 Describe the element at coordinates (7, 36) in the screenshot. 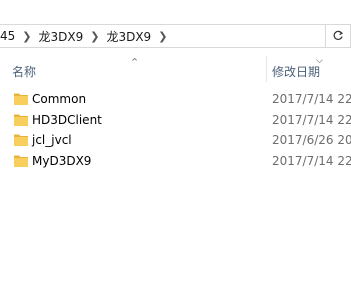

I see `breadcrumb-item: 45` at that location.